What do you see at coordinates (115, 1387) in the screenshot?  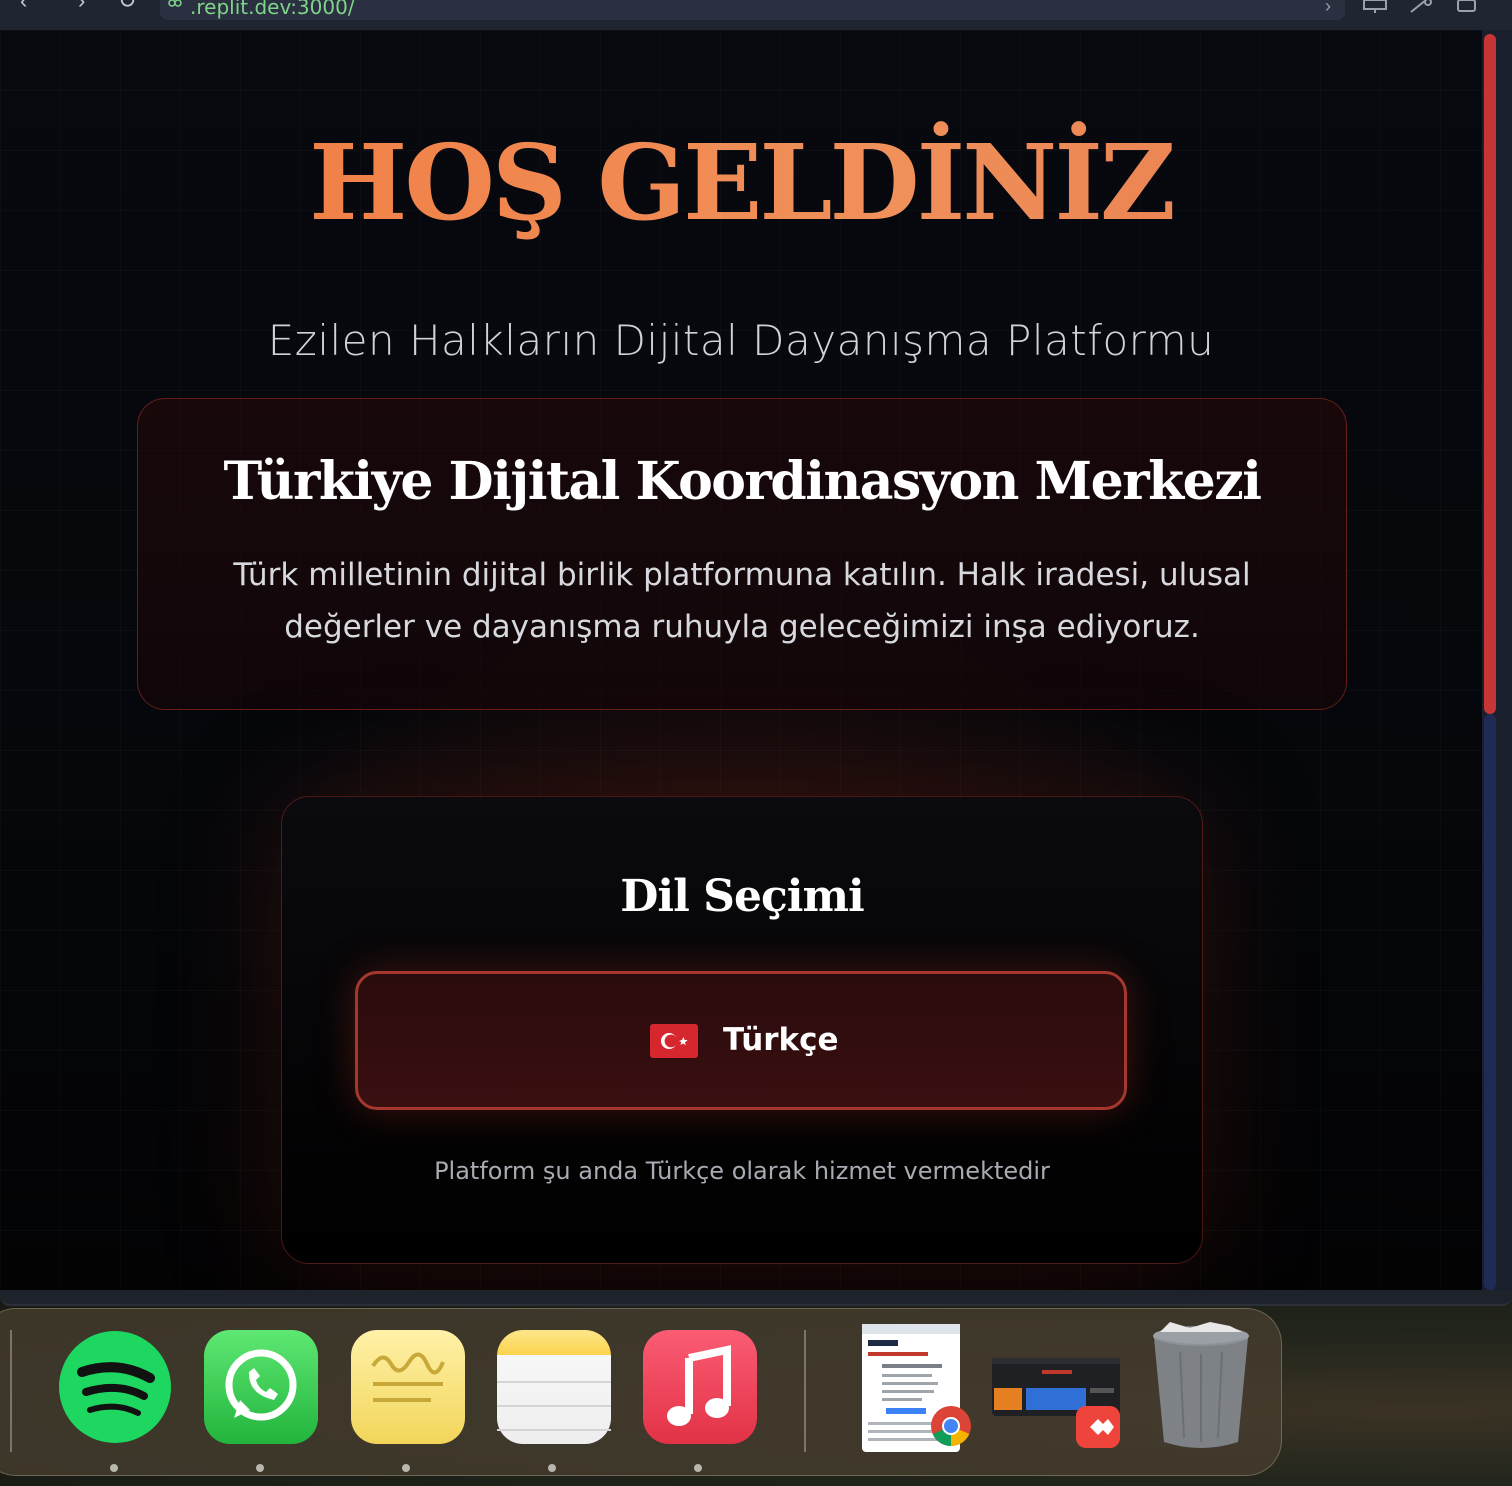 I see `spotify-icon` at bounding box center [115, 1387].